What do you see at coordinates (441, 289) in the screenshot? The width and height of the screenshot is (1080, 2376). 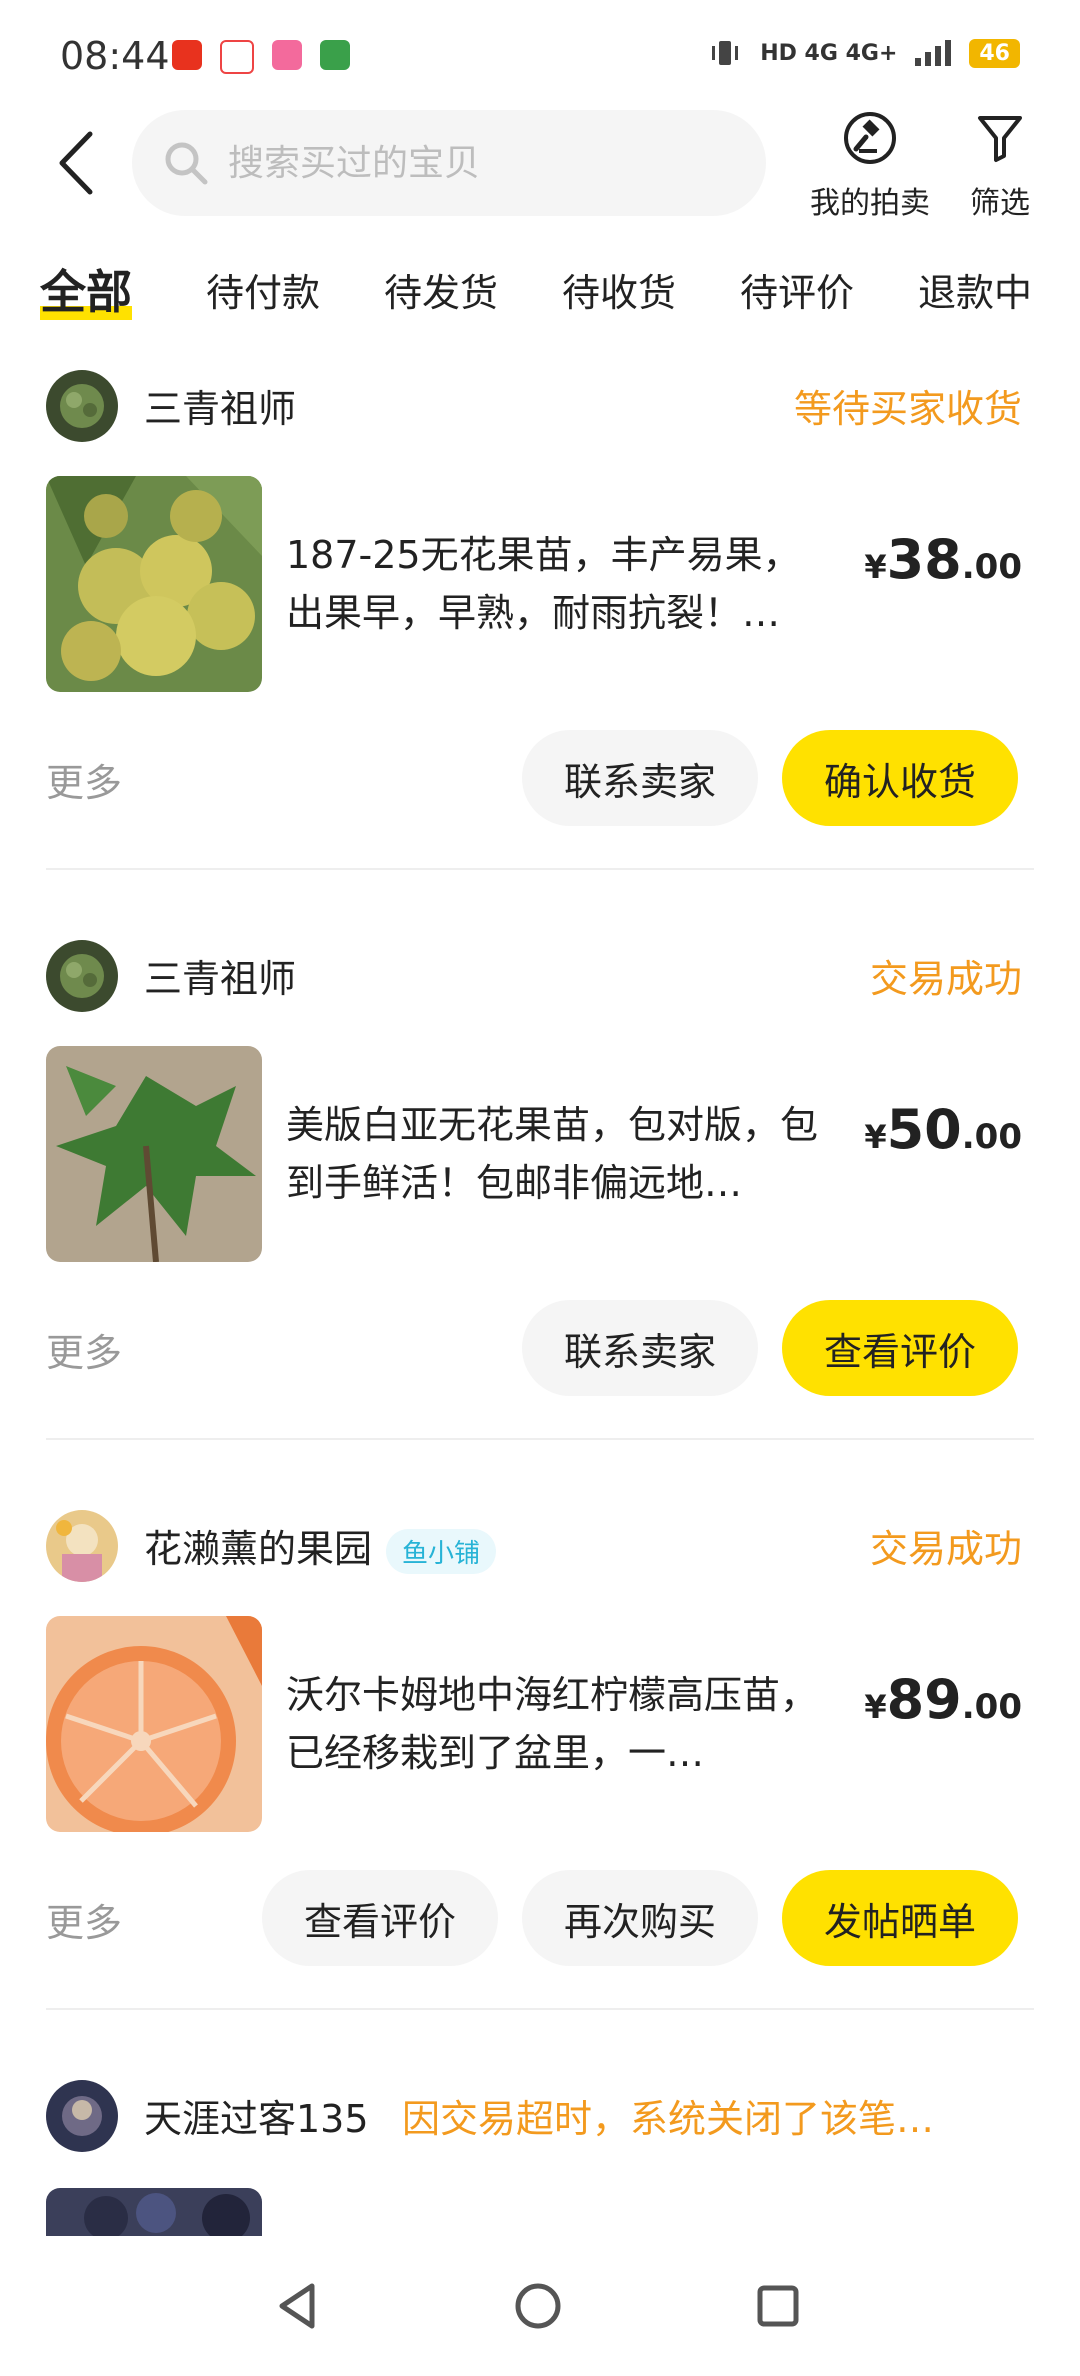 I see `tab-pending-shipment: 待发货` at bounding box center [441, 289].